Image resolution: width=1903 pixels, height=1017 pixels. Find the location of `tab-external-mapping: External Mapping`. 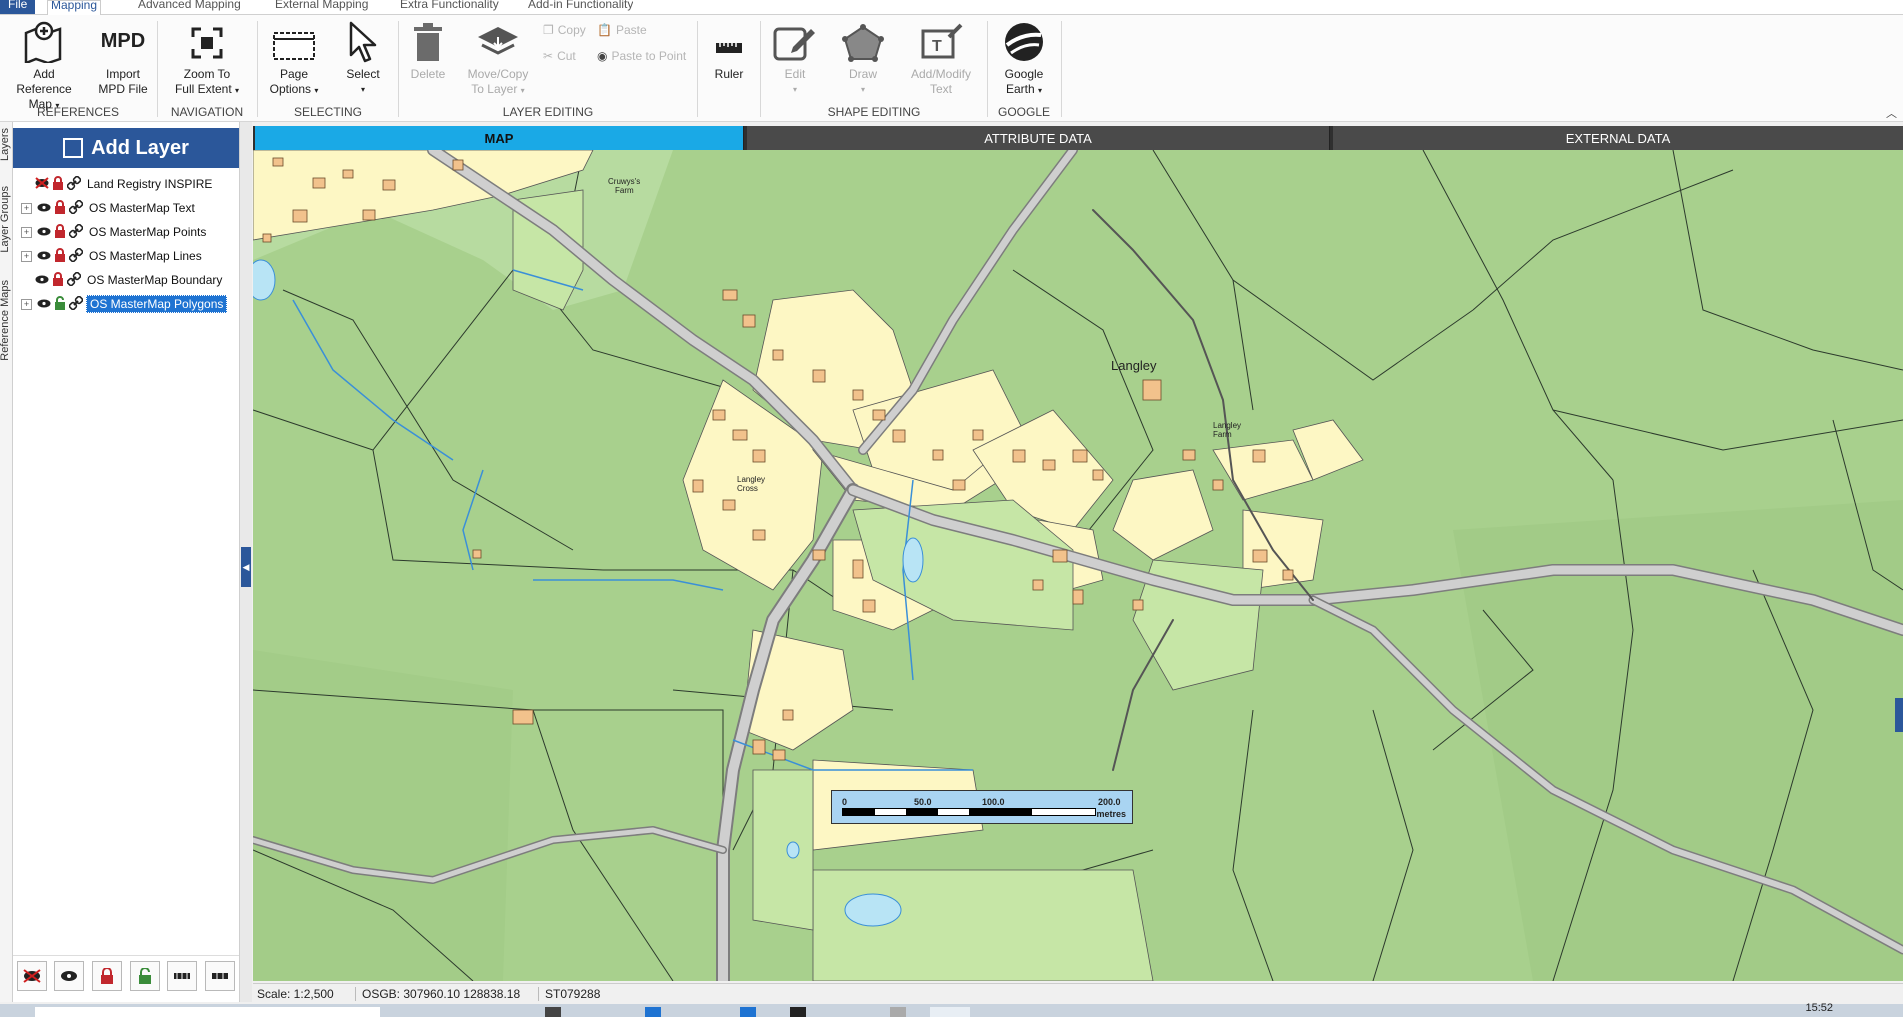

tab-external-mapping: External Mapping is located at coordinates (321, 7).